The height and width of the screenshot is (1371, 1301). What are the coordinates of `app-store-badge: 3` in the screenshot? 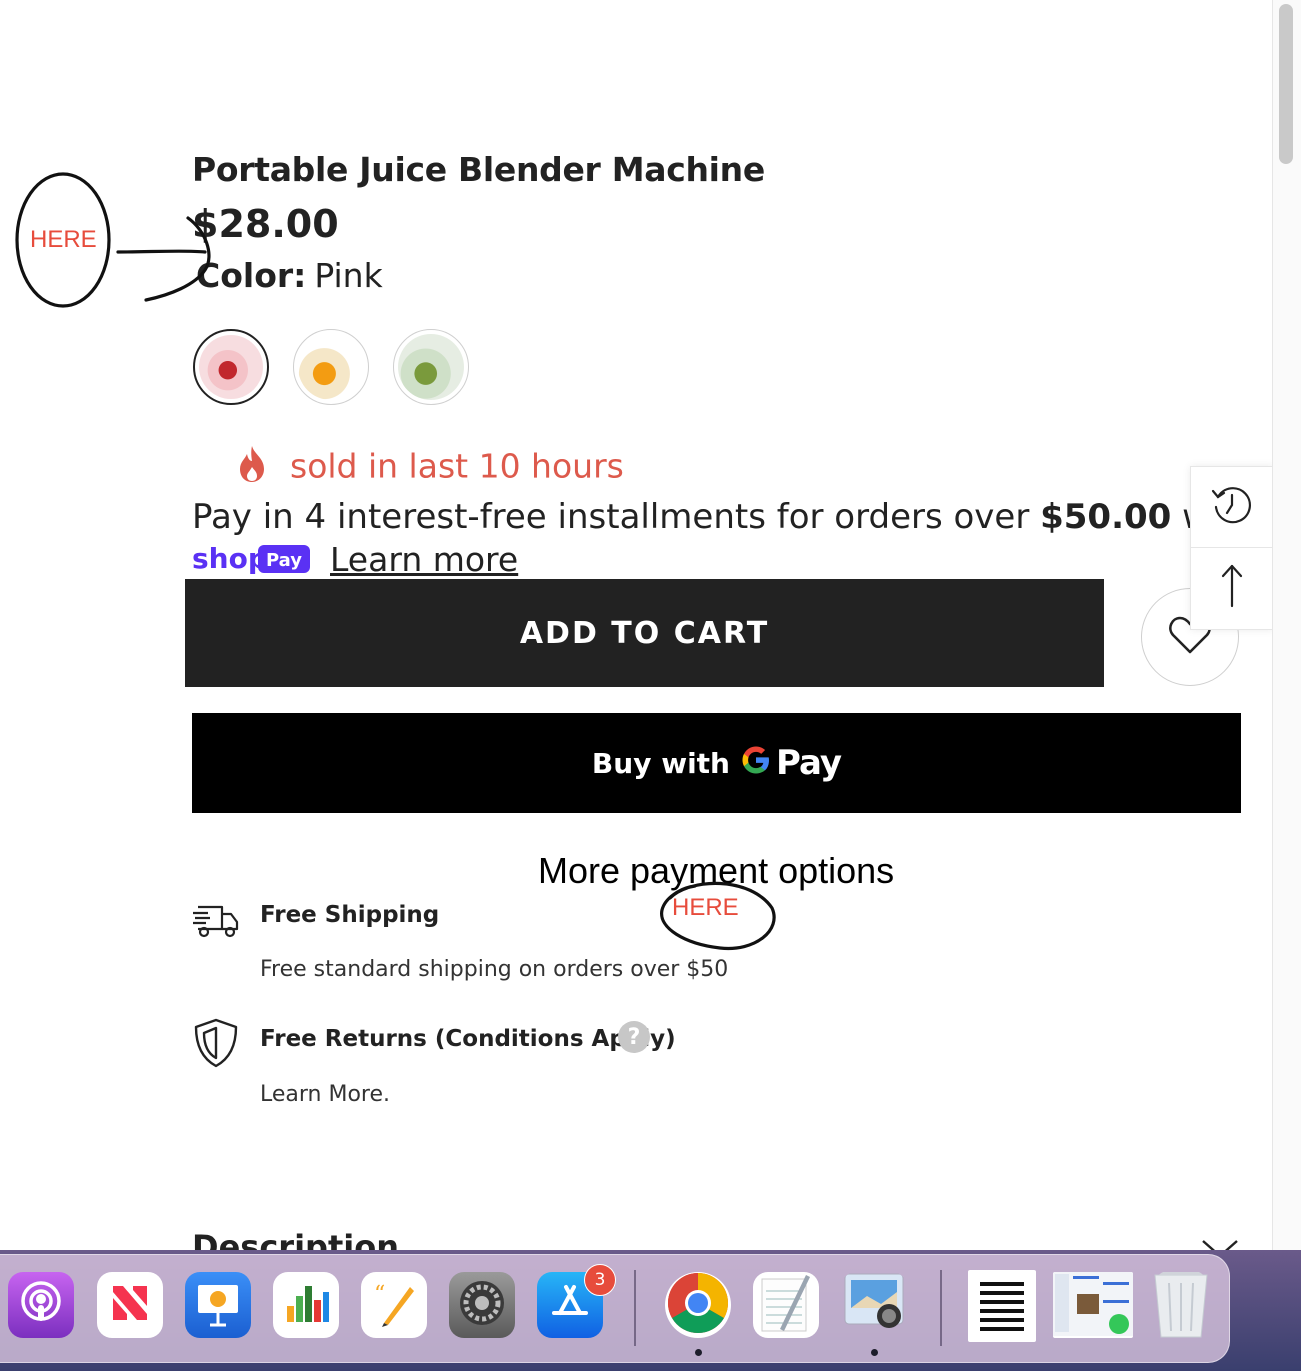 It's located at (600, 1280).